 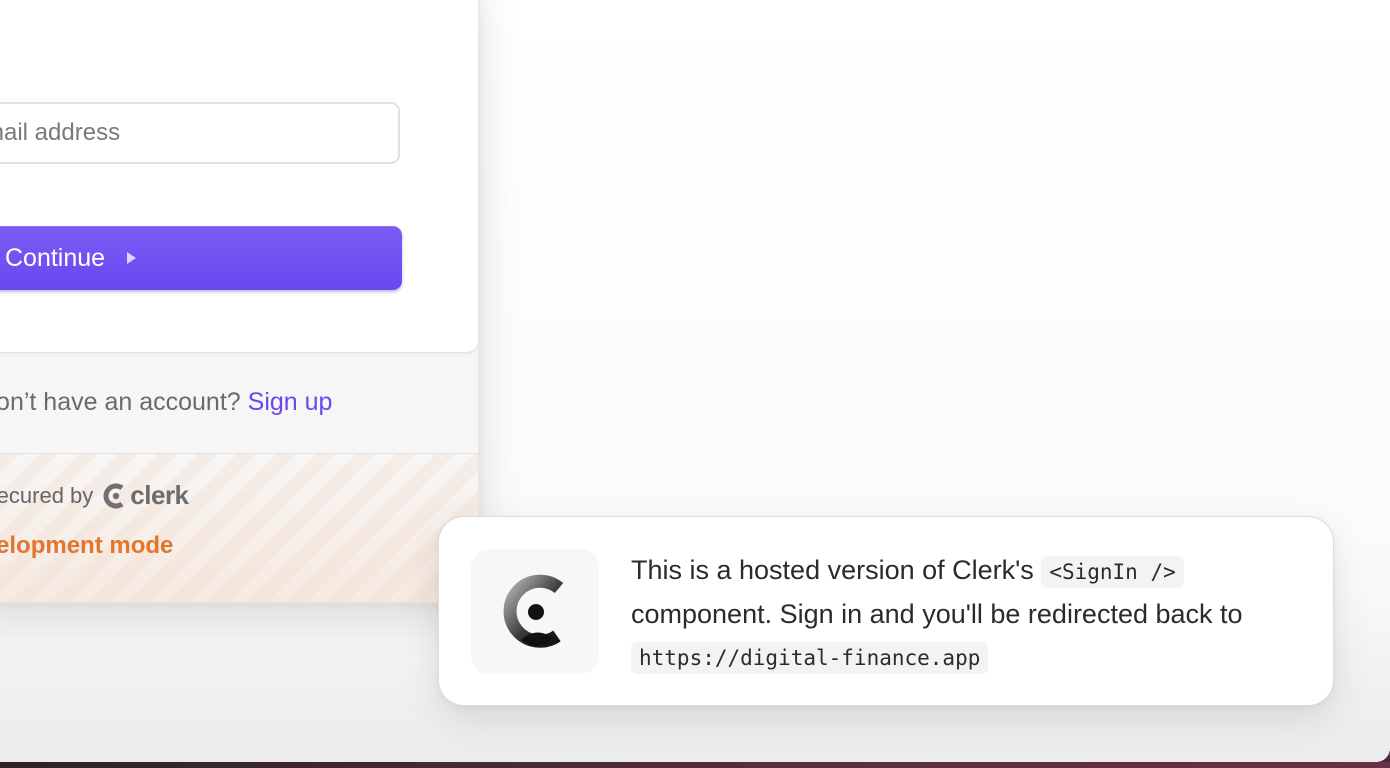 What do you see at coordinates (87, 545) in the screenshot?
I see `development-mode-label: Development mode` at bounding box center [87, 545].